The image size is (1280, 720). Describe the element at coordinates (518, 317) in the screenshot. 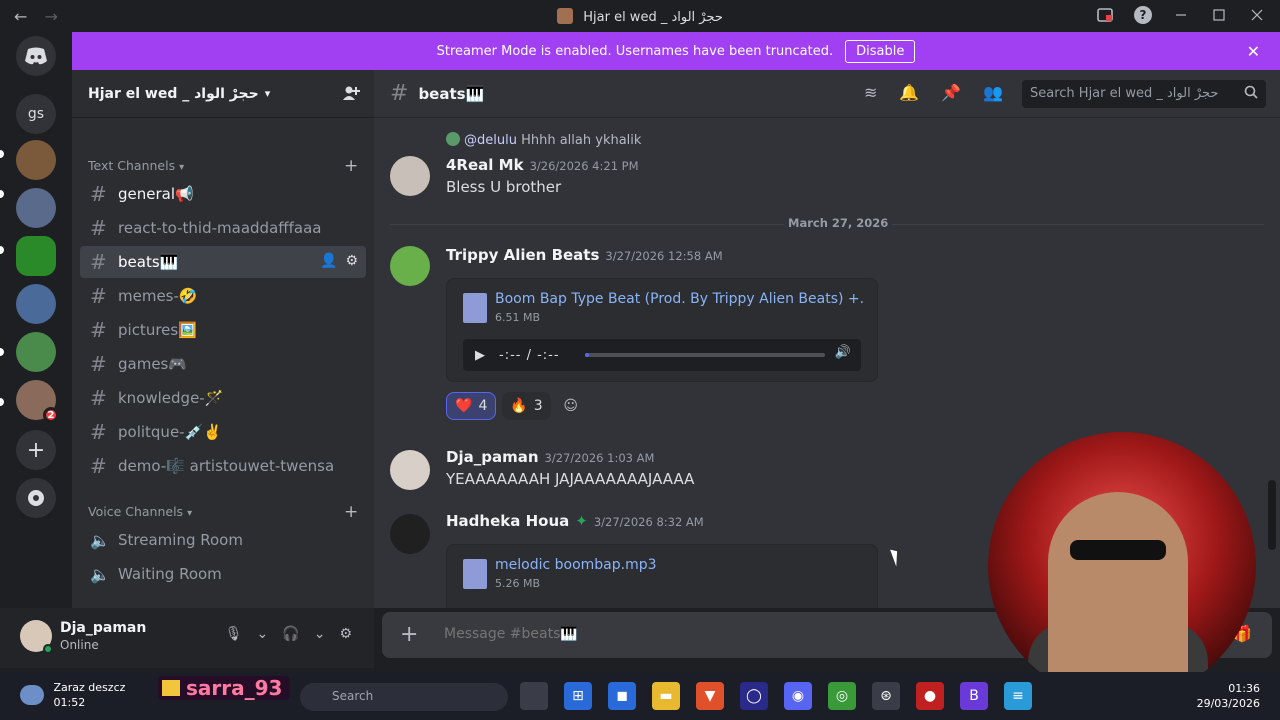

I see `attachment-size: 6.51 MB` at that location.